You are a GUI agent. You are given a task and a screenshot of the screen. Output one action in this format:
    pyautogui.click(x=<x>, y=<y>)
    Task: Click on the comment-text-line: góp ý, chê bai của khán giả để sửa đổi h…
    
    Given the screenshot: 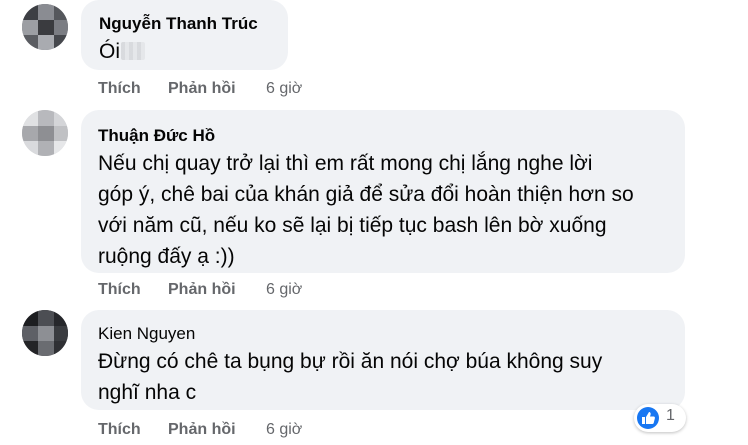 What is the action you would take?
    pyautogui.click(x=366, y=194)
    